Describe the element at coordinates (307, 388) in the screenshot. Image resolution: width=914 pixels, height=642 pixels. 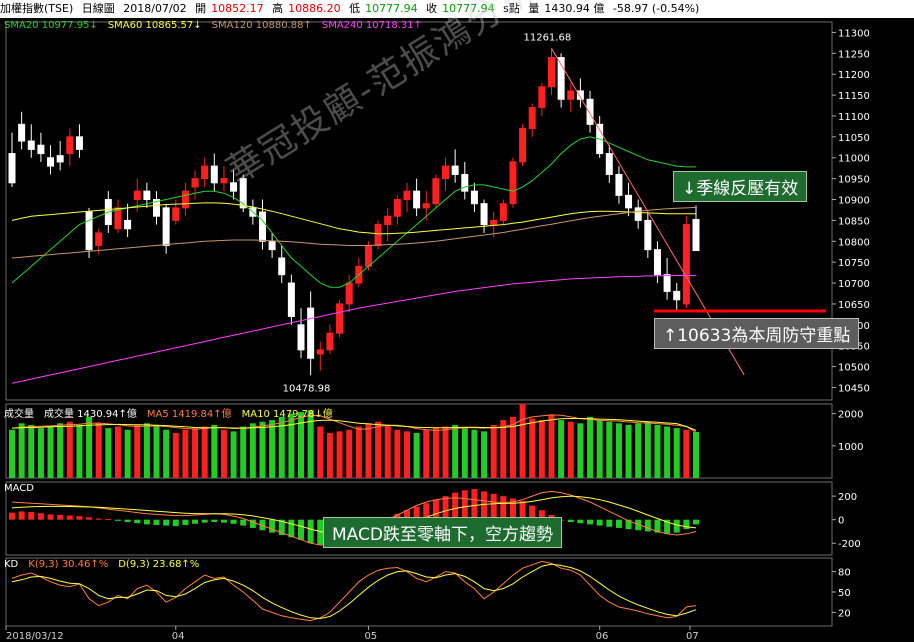
I see `low-price-label: 10478.98` at that location.